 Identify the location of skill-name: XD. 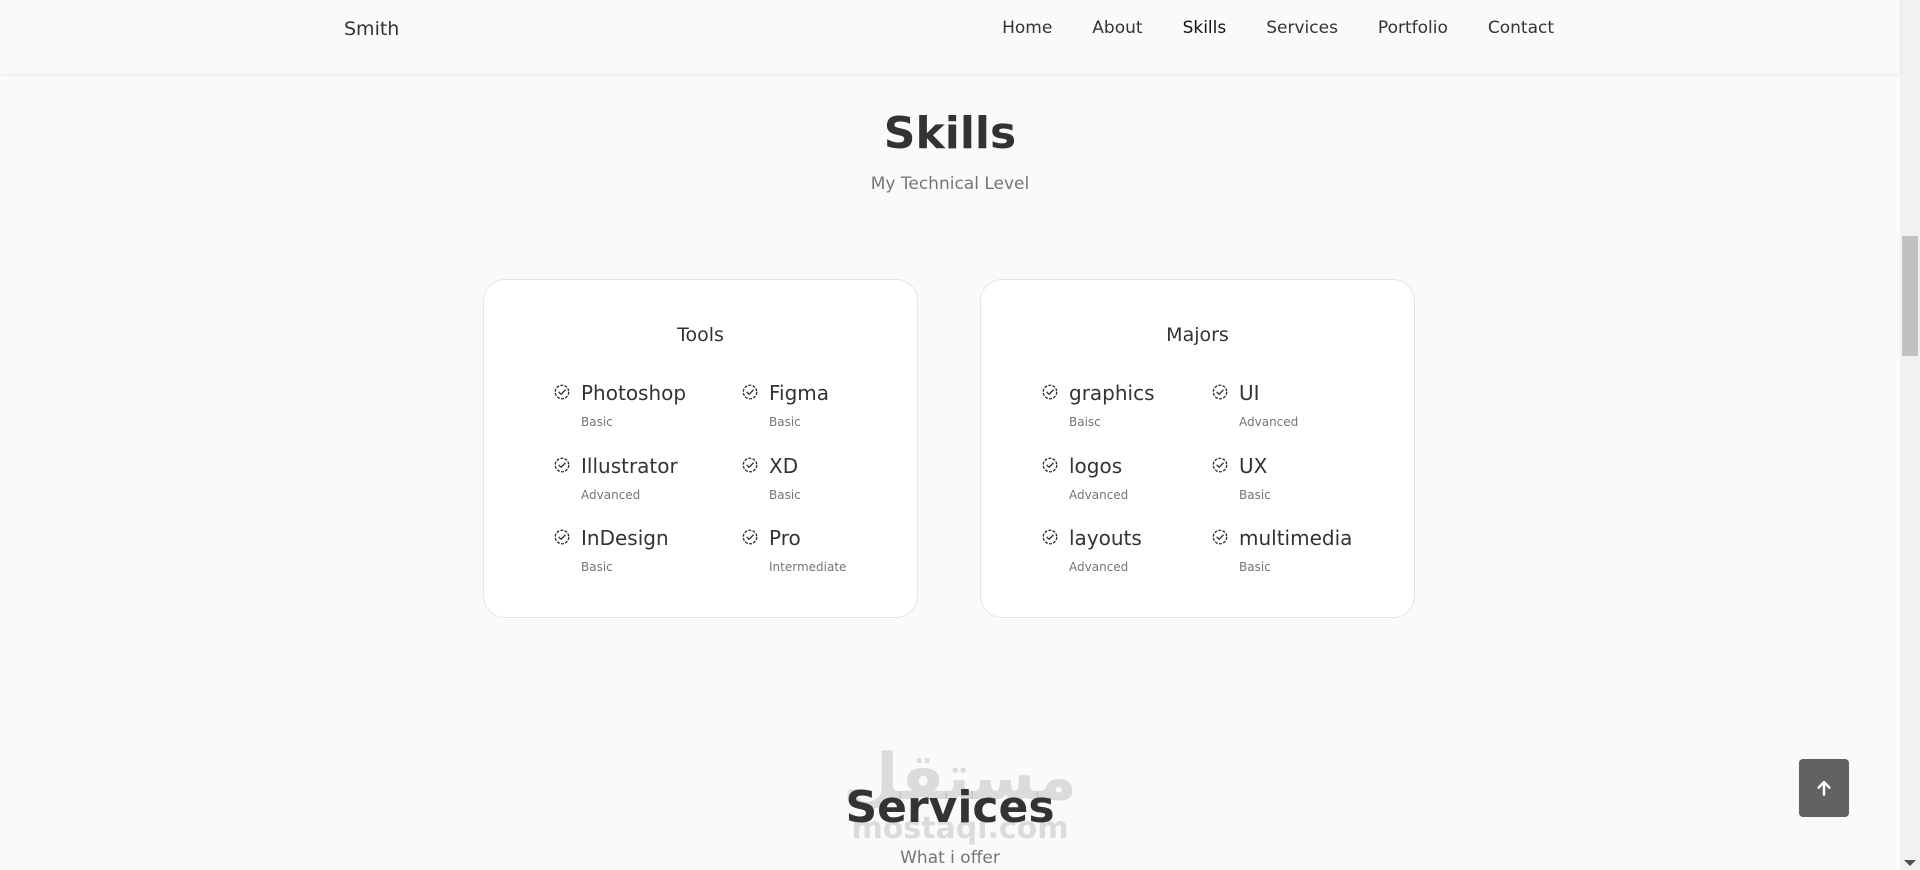
(784, 466).